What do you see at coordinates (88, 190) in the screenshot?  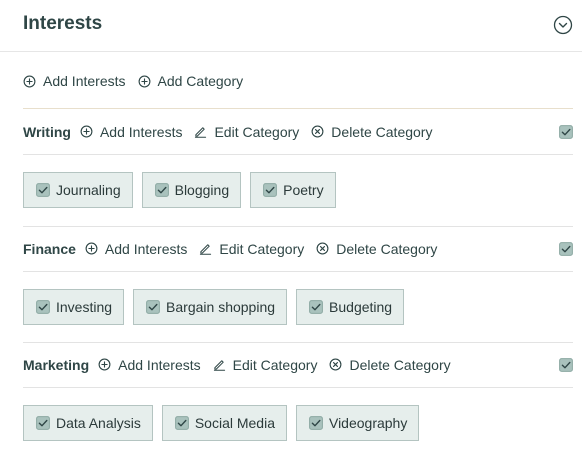 I see `interest-label: Journaling` at bounding box center [88, 190].